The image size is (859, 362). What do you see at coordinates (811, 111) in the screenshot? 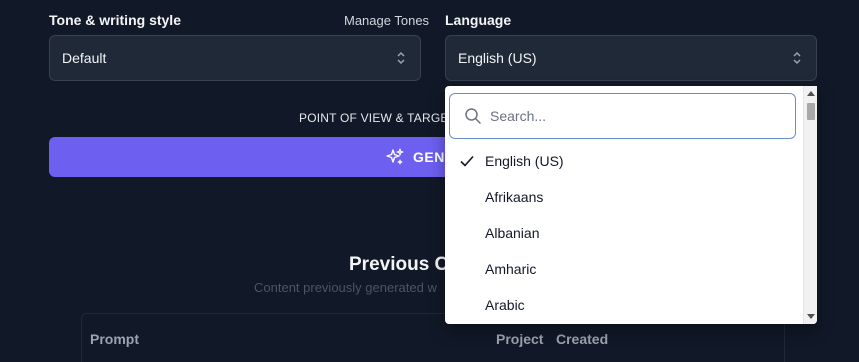
I see `scrollbar-thumb` at bounding box center [811, 111].